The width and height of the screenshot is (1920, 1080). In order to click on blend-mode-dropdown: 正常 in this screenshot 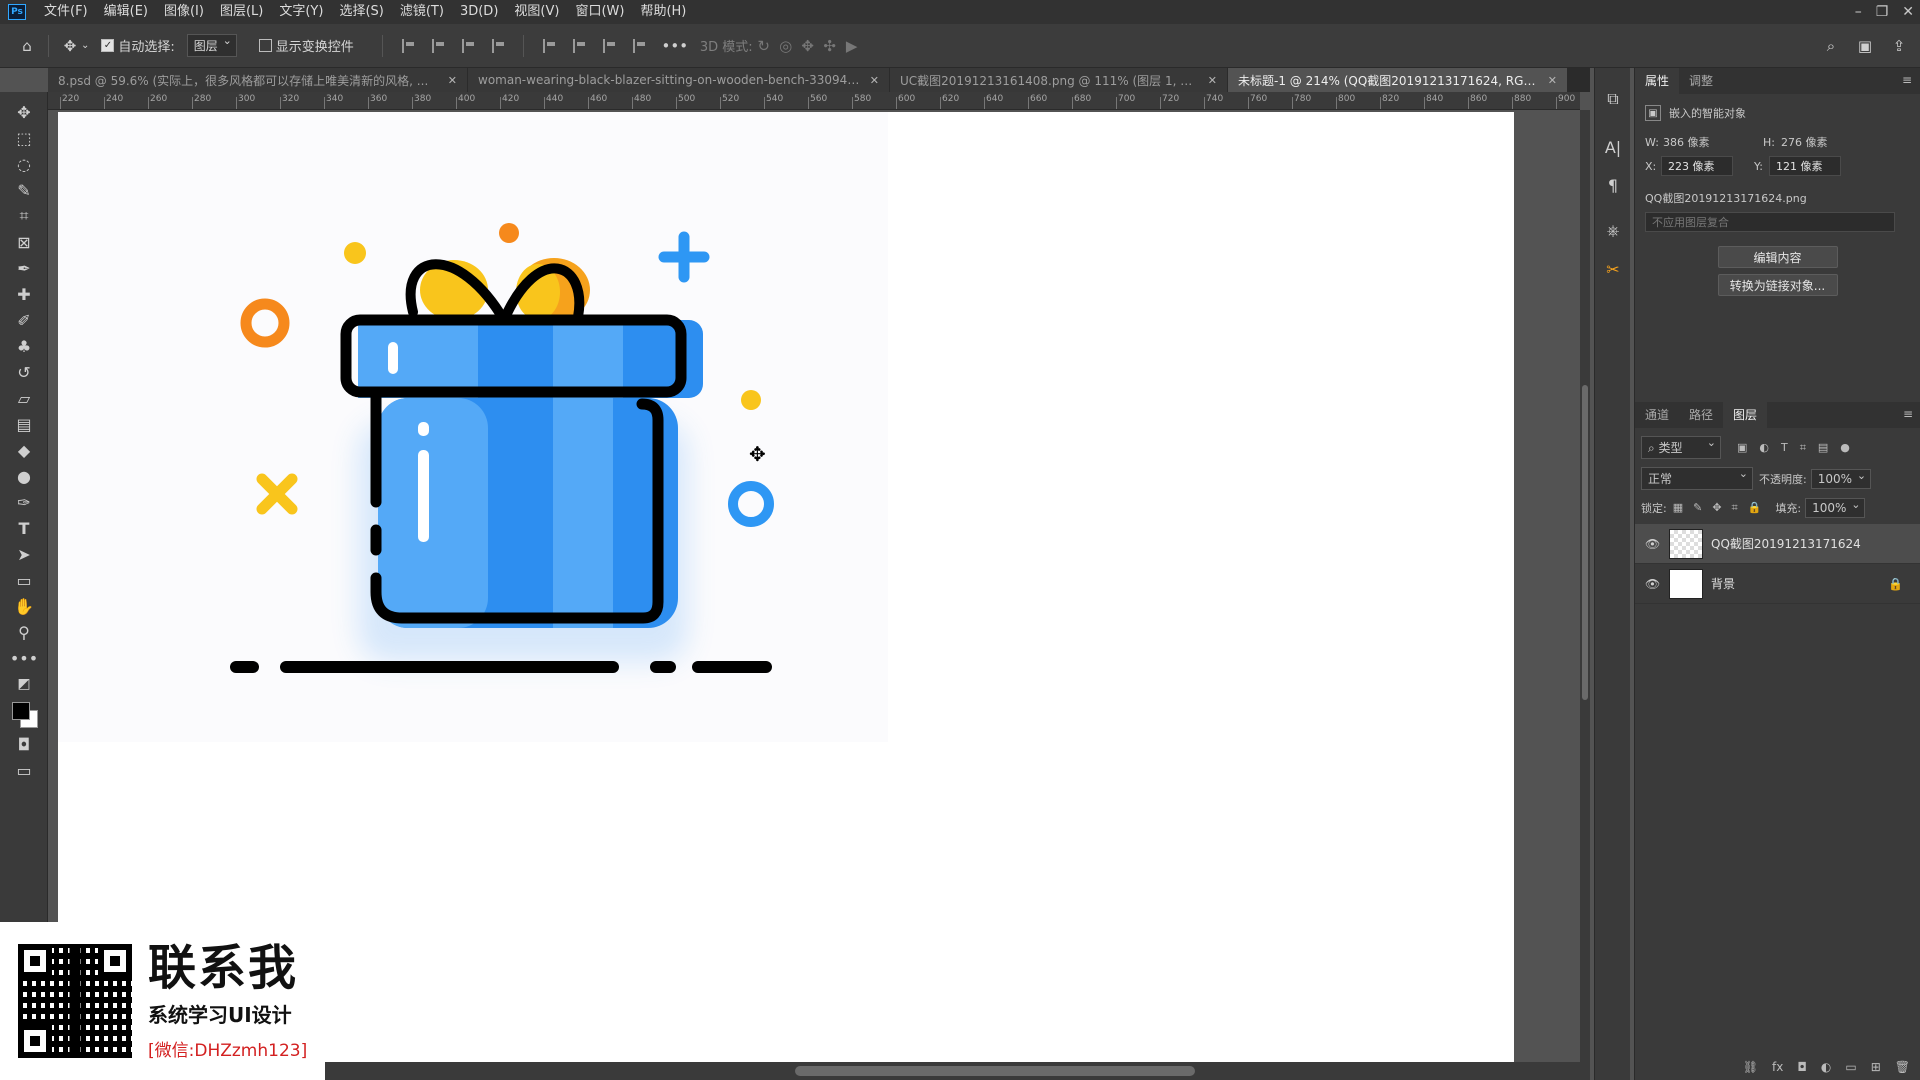, I will do `click(1697, 478)`.